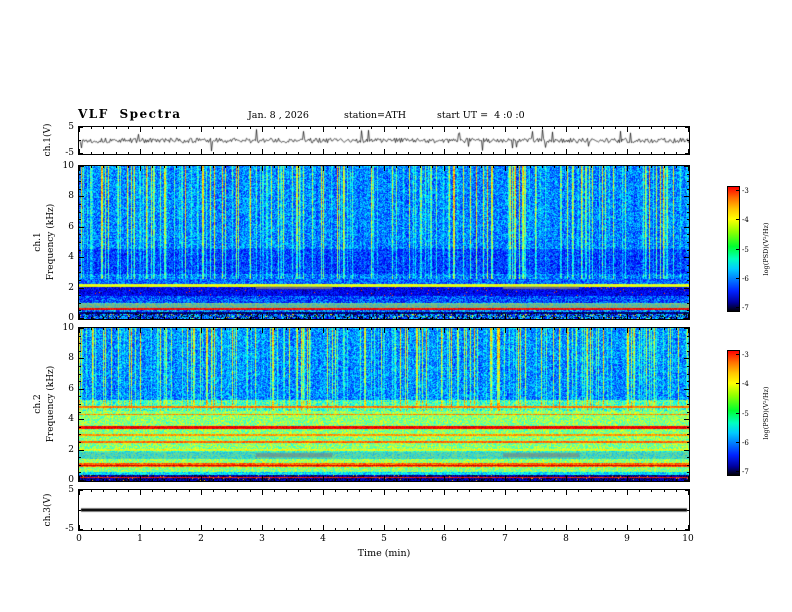 Image resolution: width=792 pixels, height=612 pixels. Describe the element at coordinates (384, 510) in the screenshot. I see `ch3-waveform-panel` at that location.